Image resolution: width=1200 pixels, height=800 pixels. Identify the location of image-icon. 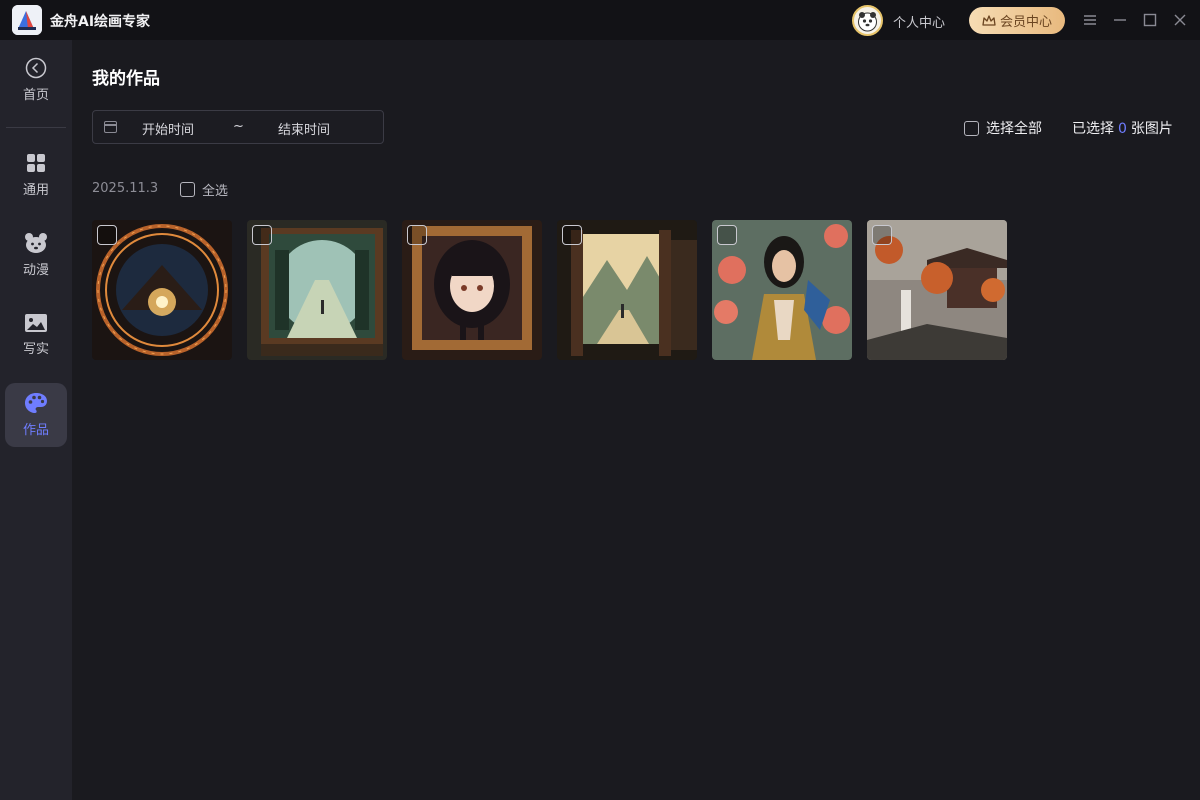
(36, 323).